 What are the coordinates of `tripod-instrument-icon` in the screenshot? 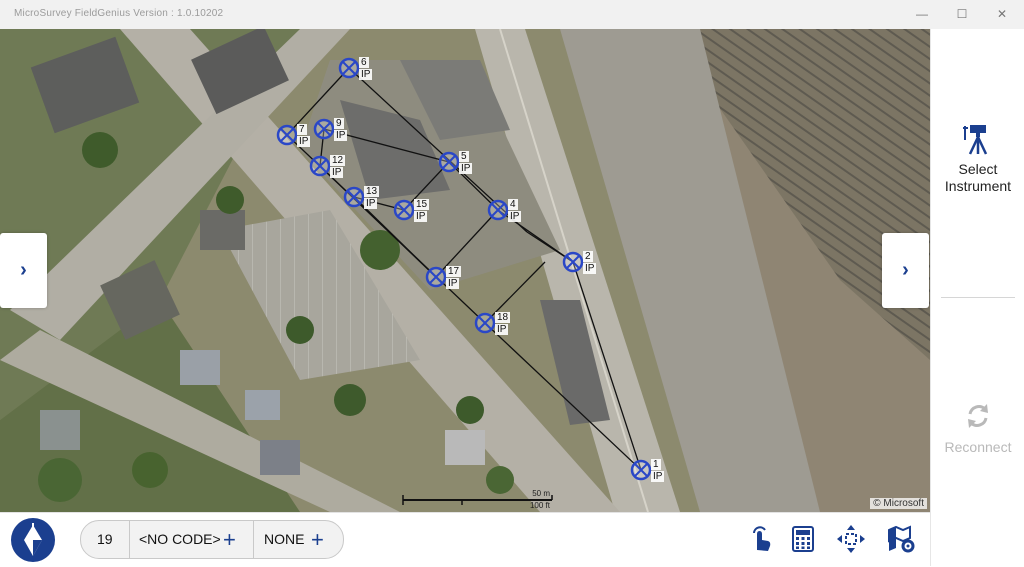 It's located at (975, 140).